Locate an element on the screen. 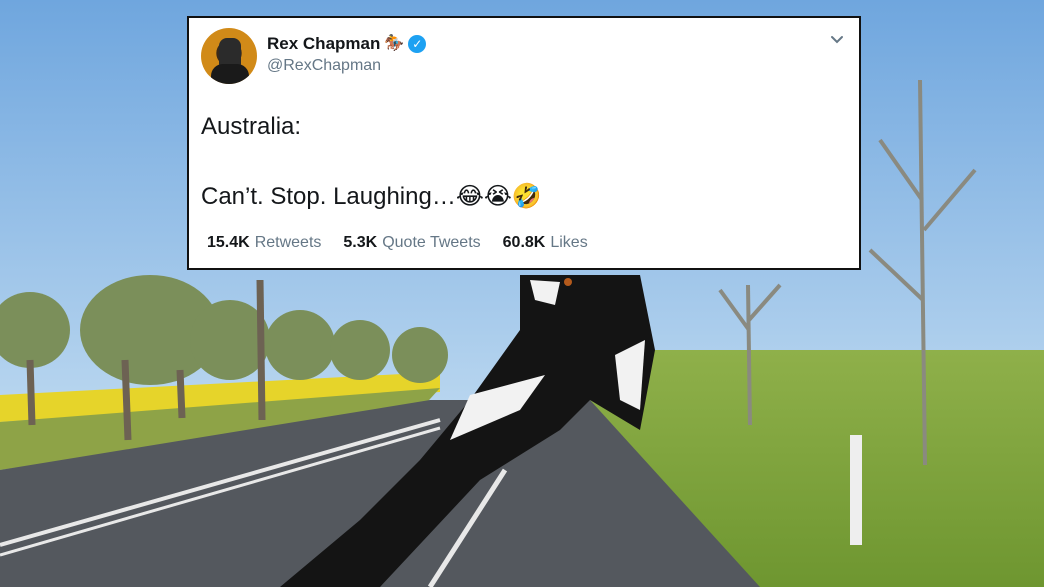  chevron-down-icon is located at coordinates (837, 40).